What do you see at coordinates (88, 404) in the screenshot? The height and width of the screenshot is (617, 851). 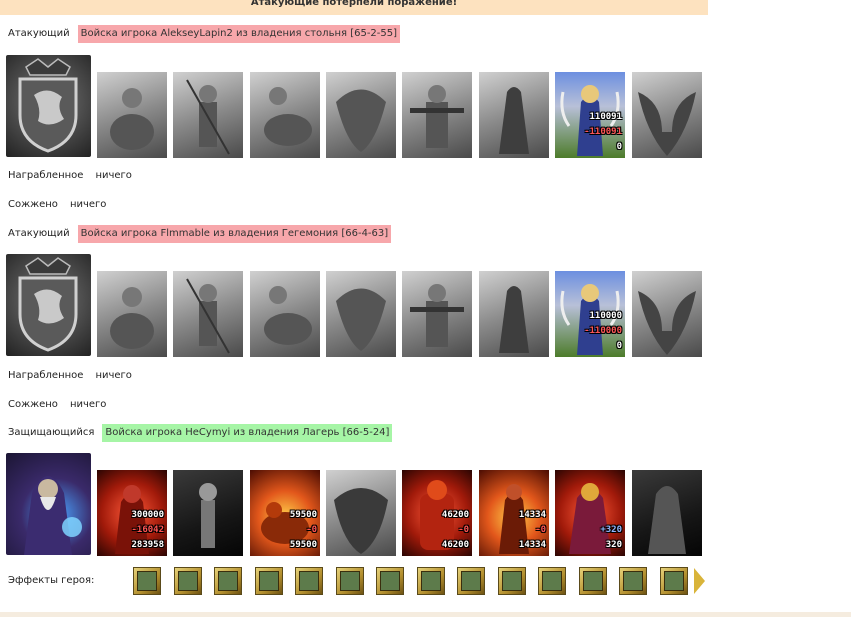 I see `burned-value: ничего` at bounding box center [88, 404].